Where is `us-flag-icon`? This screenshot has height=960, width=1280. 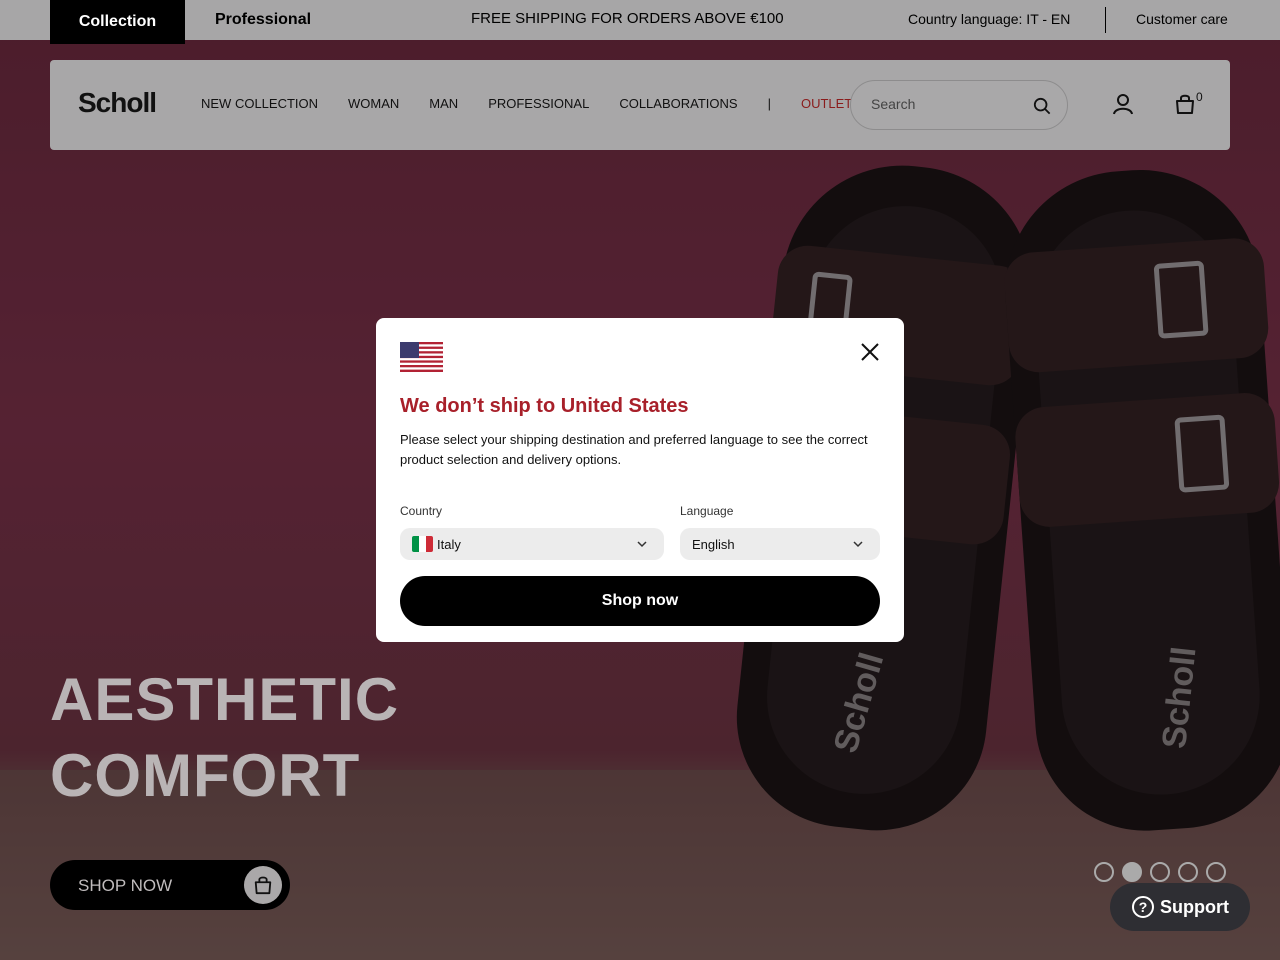
us-flag-icon is located at coordinates (421, 357).